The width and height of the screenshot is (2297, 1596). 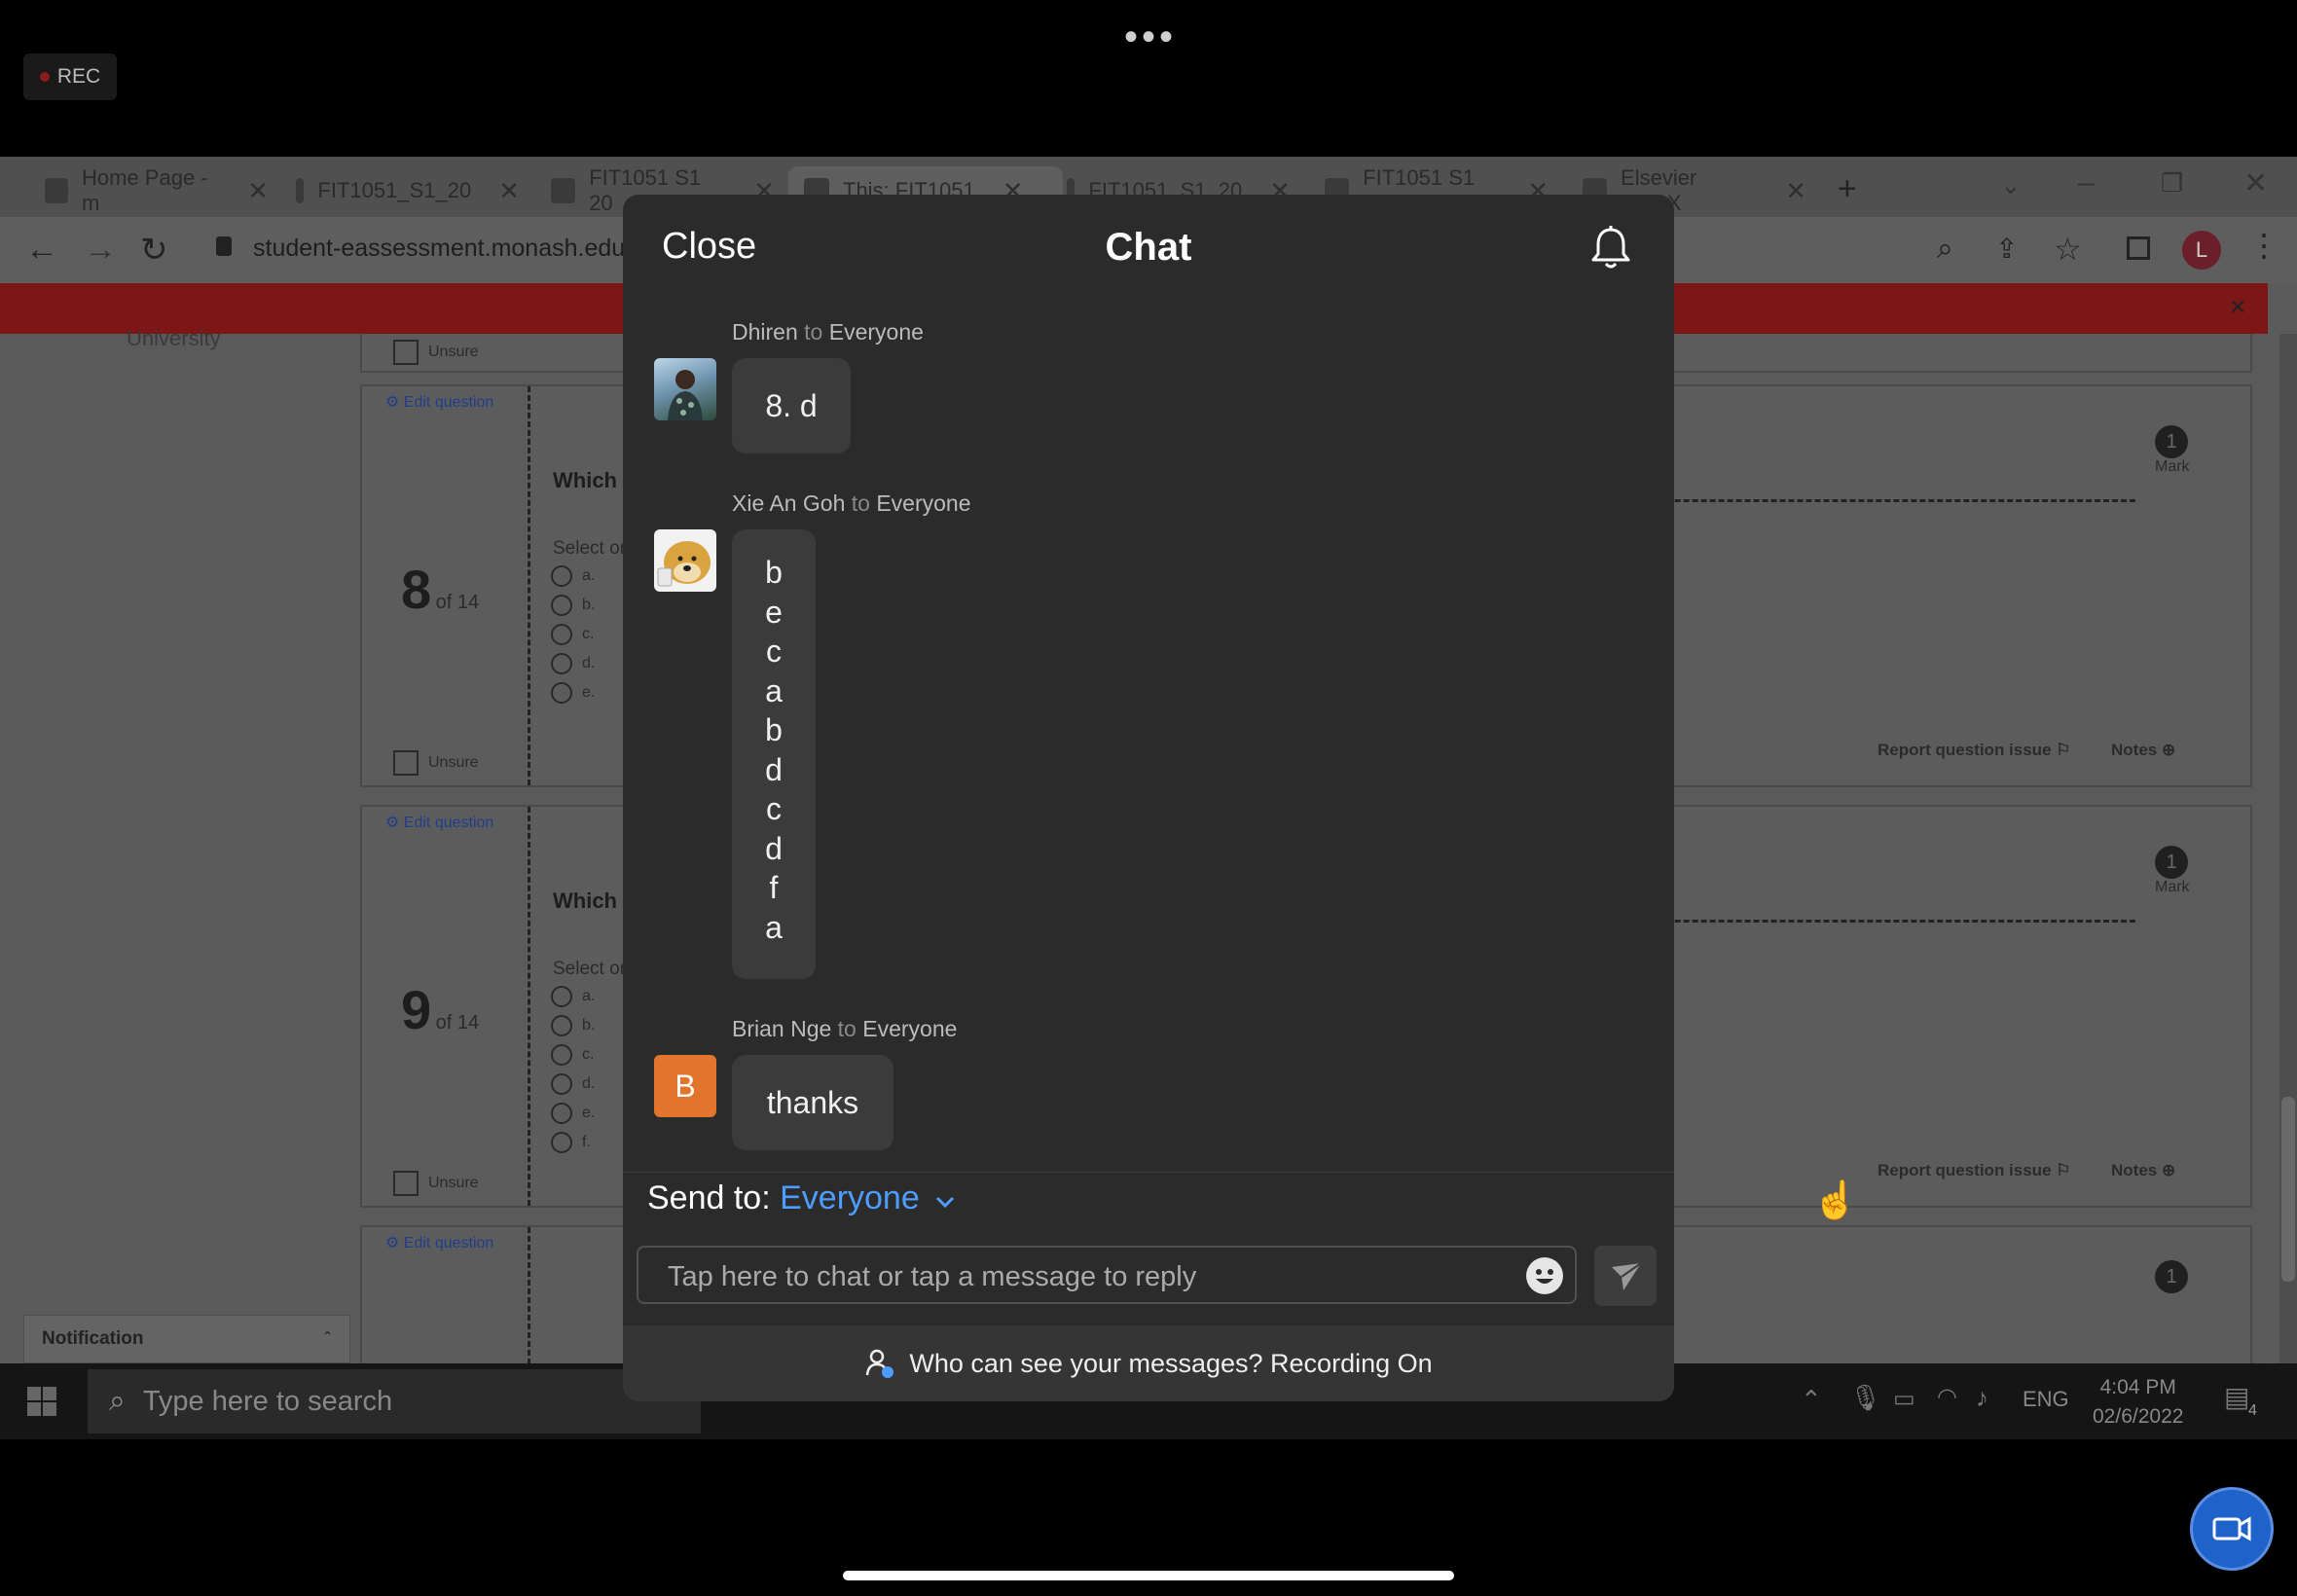 I want to click on clock: 4:04 PM 02/6/2022, so click(x=2138, y=1402).